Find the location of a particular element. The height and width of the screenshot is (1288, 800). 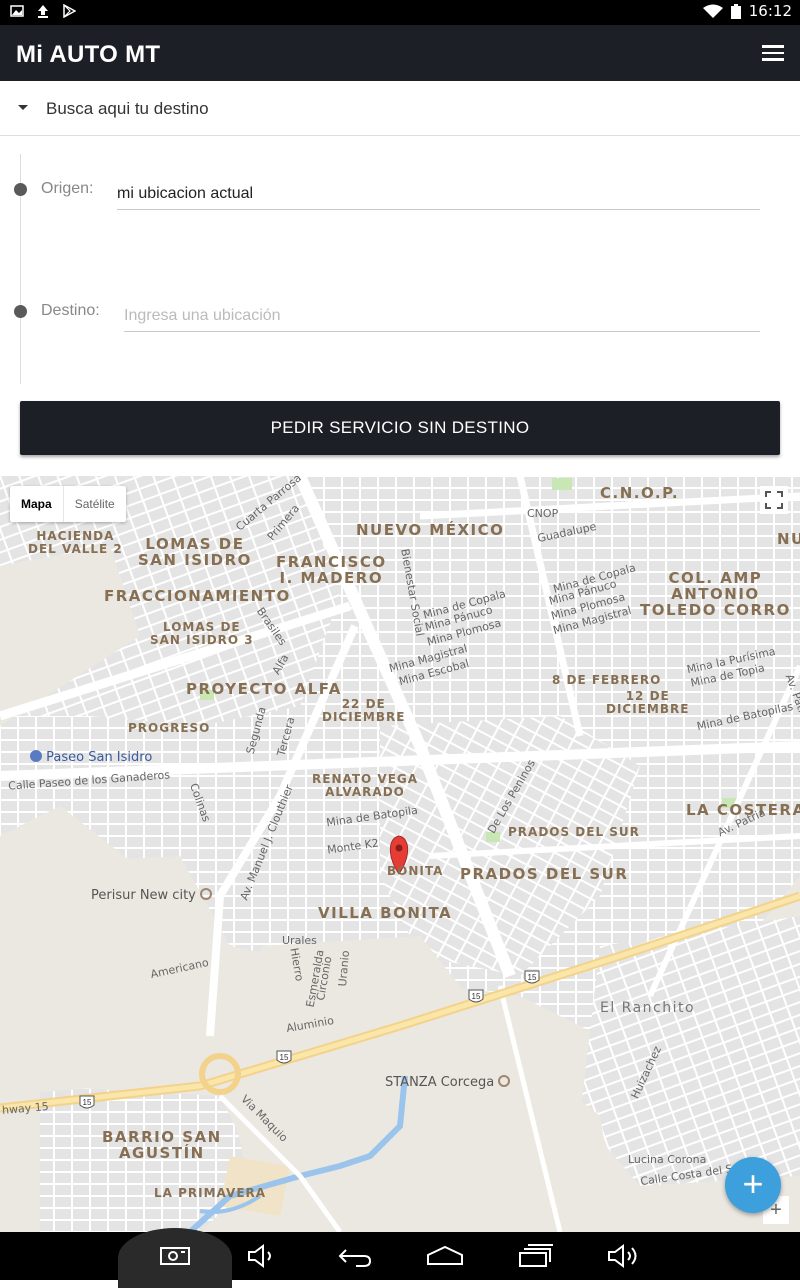

image-icon is located at coordinates (17, 11).